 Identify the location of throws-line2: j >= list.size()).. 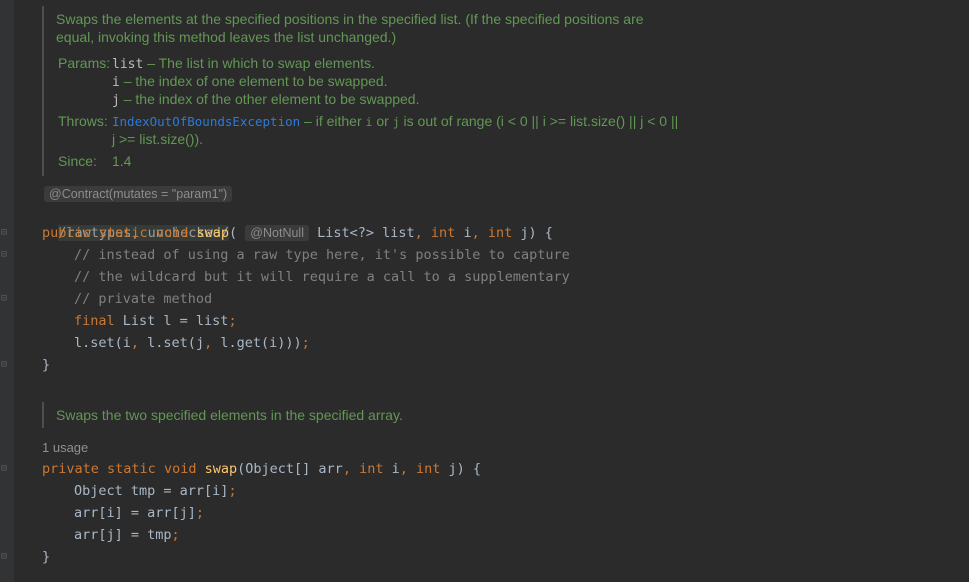
(158, 139).